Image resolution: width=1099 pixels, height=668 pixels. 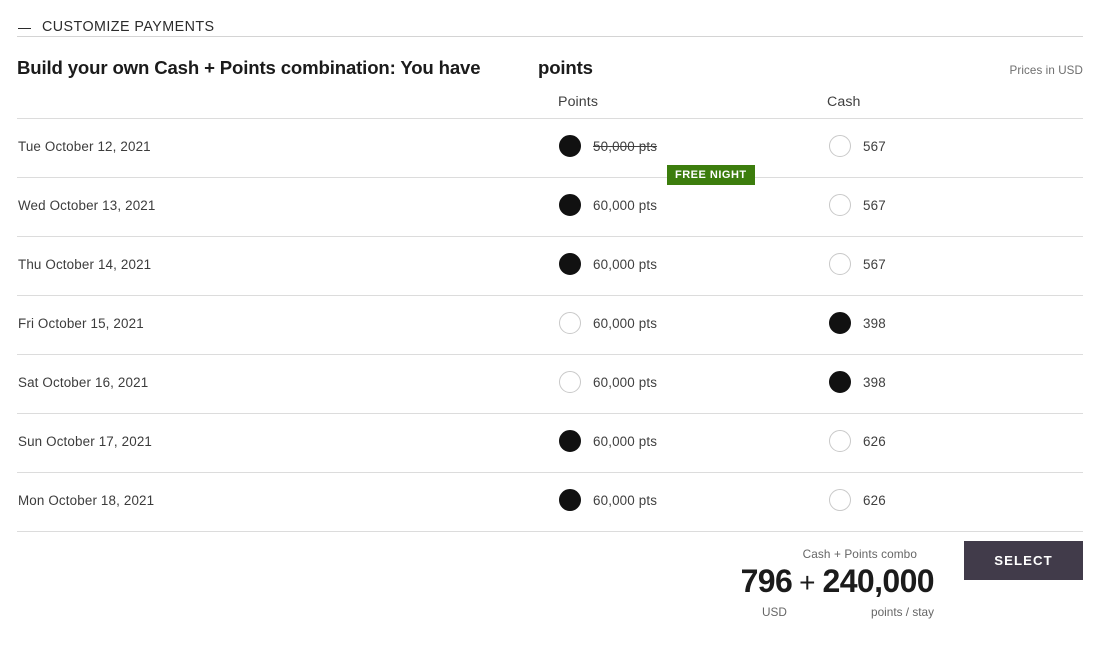 I want to click on table-row: Fri October 15, 2021 60,000 pts 398, so click(x=550, y=325).